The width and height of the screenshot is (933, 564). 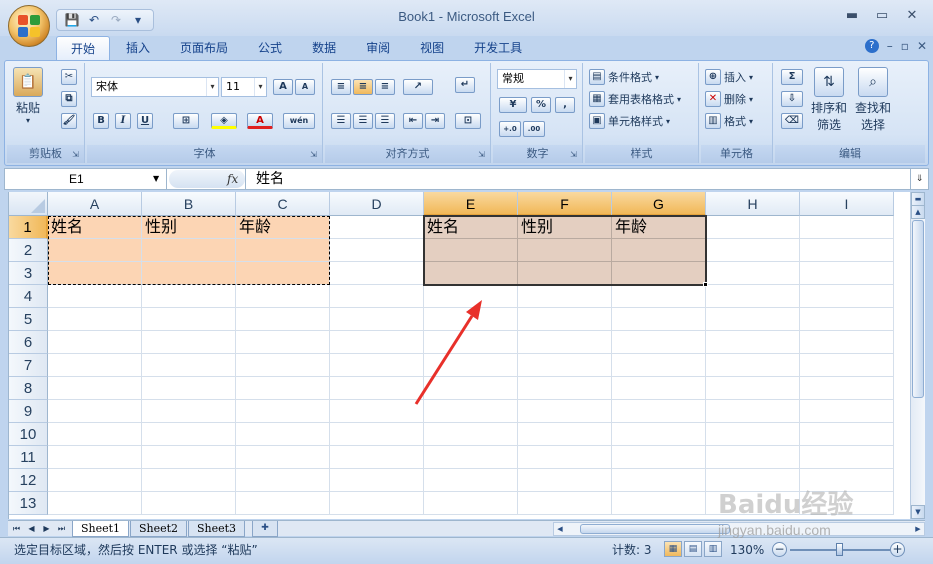 I want to click on tab-home: 开始, so click(x=83, y=48).